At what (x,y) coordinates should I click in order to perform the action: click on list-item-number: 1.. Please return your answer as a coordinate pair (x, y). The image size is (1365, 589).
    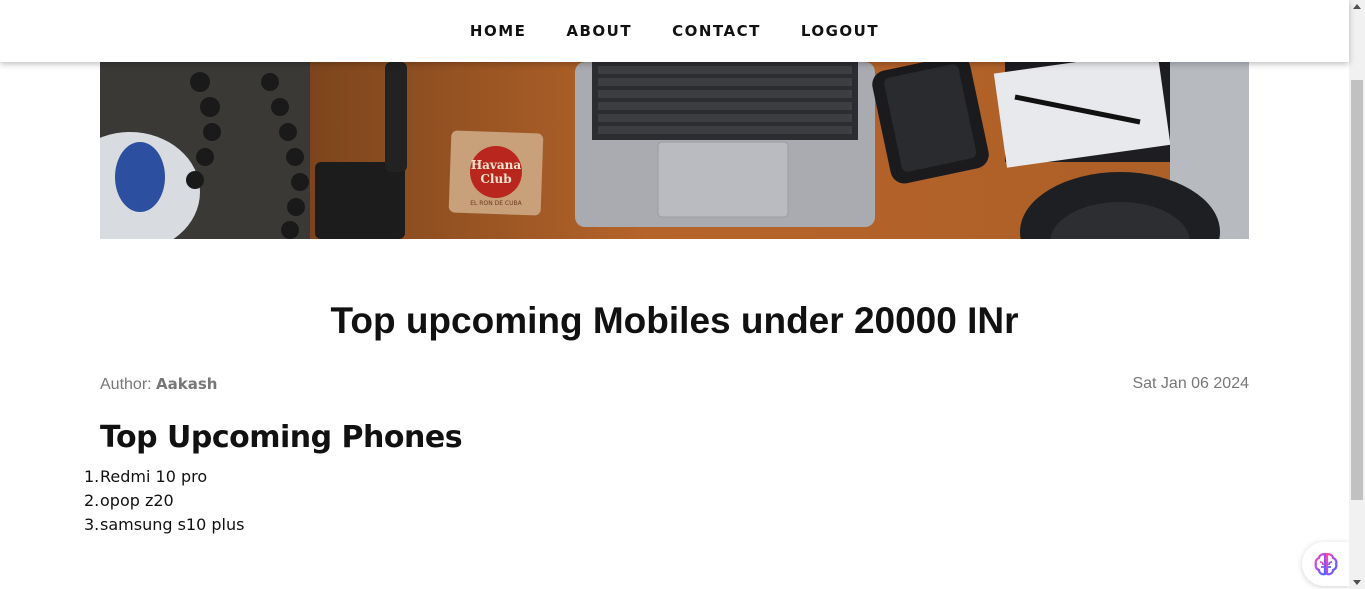
    Looking at the image, I should click on (92, 476).